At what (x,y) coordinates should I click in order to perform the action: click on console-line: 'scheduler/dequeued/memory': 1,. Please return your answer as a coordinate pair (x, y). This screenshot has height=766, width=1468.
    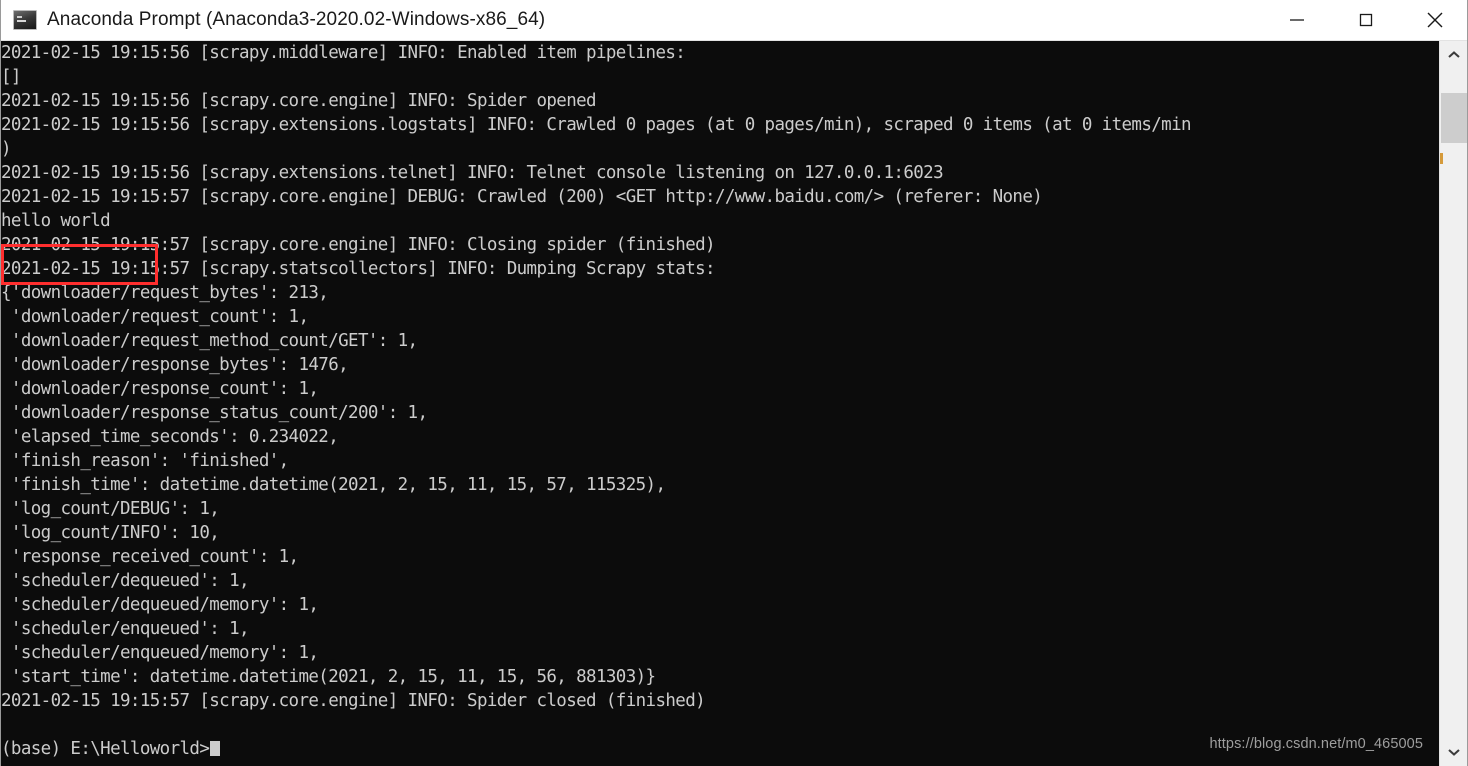
    Looking at the image, I should click on (160, 605).